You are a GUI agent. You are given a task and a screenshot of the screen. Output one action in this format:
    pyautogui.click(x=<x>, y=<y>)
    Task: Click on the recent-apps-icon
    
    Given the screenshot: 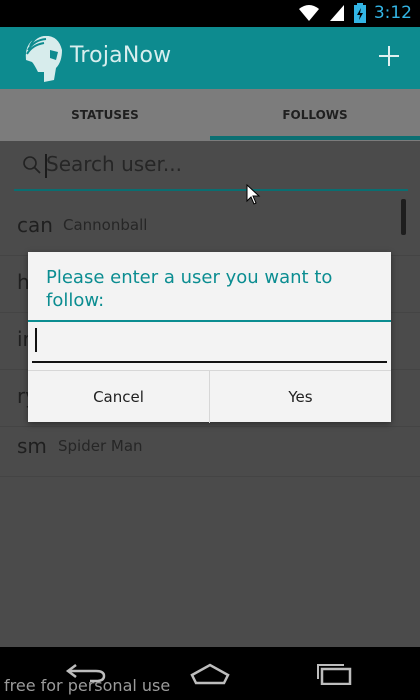 What is the action you would take?
    pyautogui.click(x=334, y=673)
    